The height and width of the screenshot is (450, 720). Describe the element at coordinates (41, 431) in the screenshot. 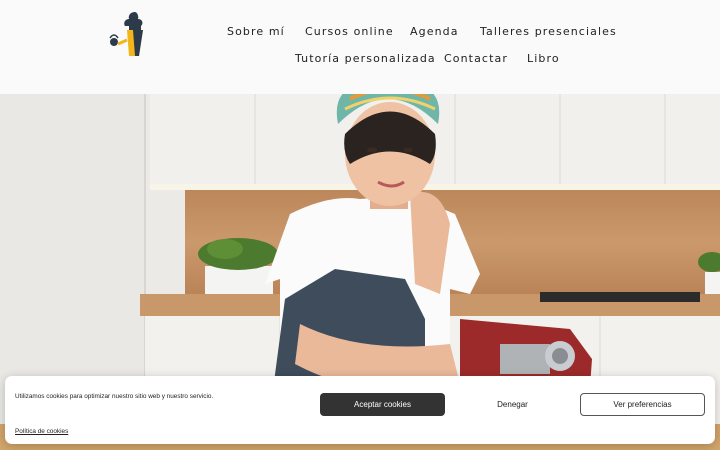

I see `cookie-policy-link: Política de cookies` at that location.